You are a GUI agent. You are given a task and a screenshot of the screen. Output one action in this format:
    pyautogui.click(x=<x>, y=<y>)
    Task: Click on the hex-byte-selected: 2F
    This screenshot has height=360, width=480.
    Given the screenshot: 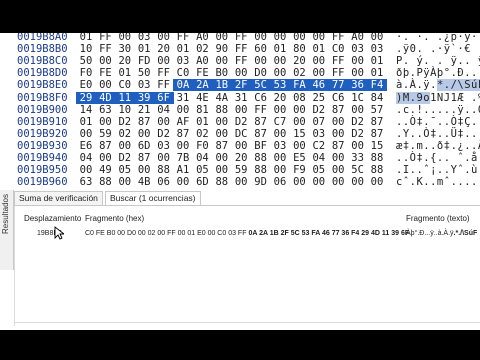 What is the action you would take?
    pyautogui.click(x=241, y=85)
    